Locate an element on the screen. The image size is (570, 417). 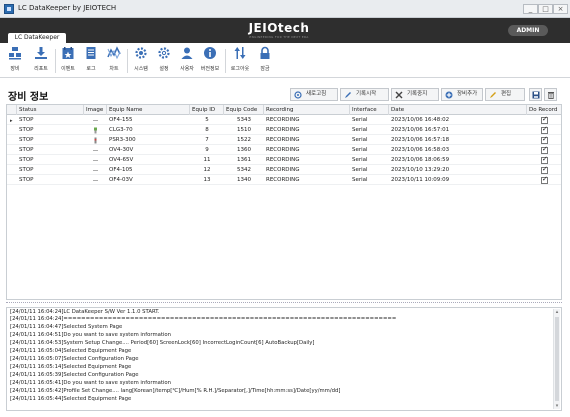
tool-settings: 설정 is located at coordinates (164, 61).